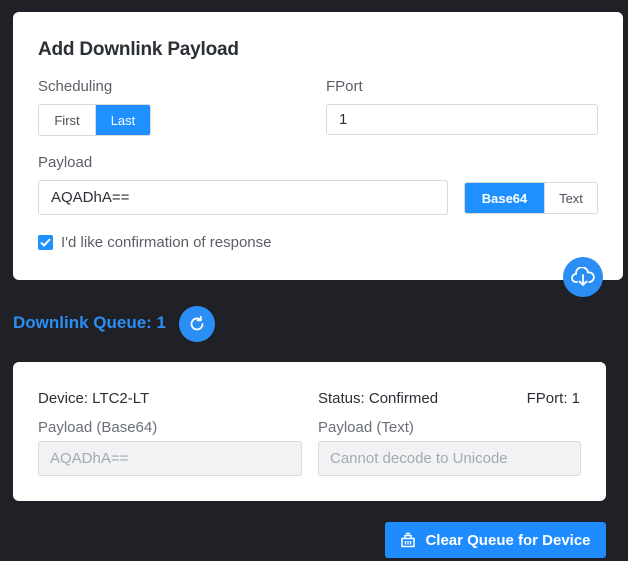 This screenshot has width=628, height=561. I want to click on scheduling-label: Scheduling, so click(75, 86).